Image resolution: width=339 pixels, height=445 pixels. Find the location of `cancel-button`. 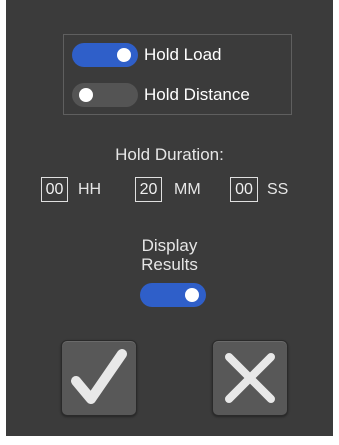

cancel-button is located at coordinates (250, 378).